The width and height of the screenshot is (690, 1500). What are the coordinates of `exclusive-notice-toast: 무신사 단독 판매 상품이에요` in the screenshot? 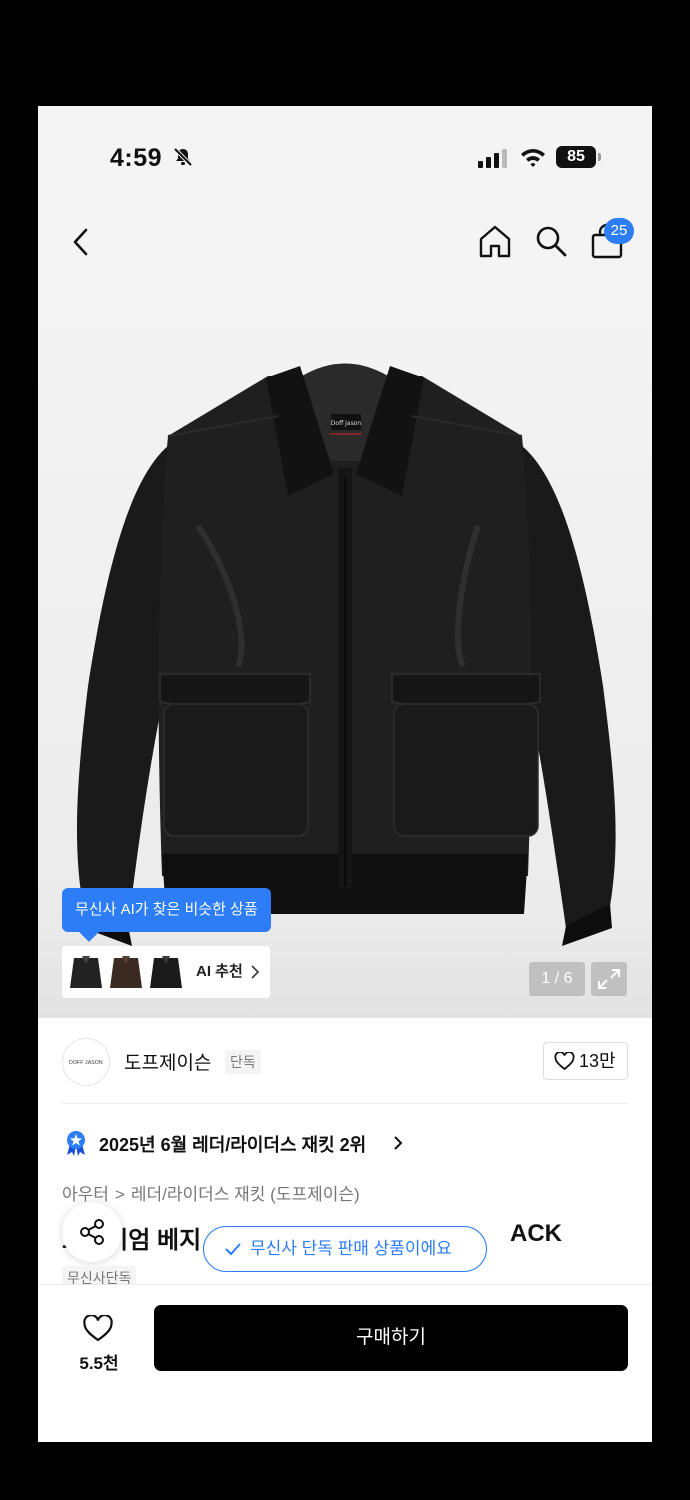 It's located at (345, 1249).